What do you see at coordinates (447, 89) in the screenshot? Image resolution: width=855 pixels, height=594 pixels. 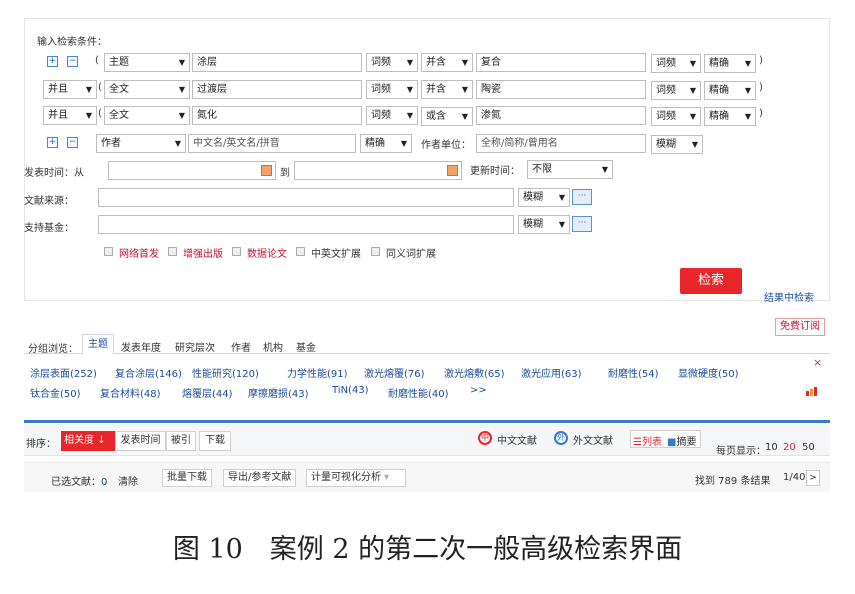 I see `row2-op-select: 并含 ▼` at bounding box center [447, 89].